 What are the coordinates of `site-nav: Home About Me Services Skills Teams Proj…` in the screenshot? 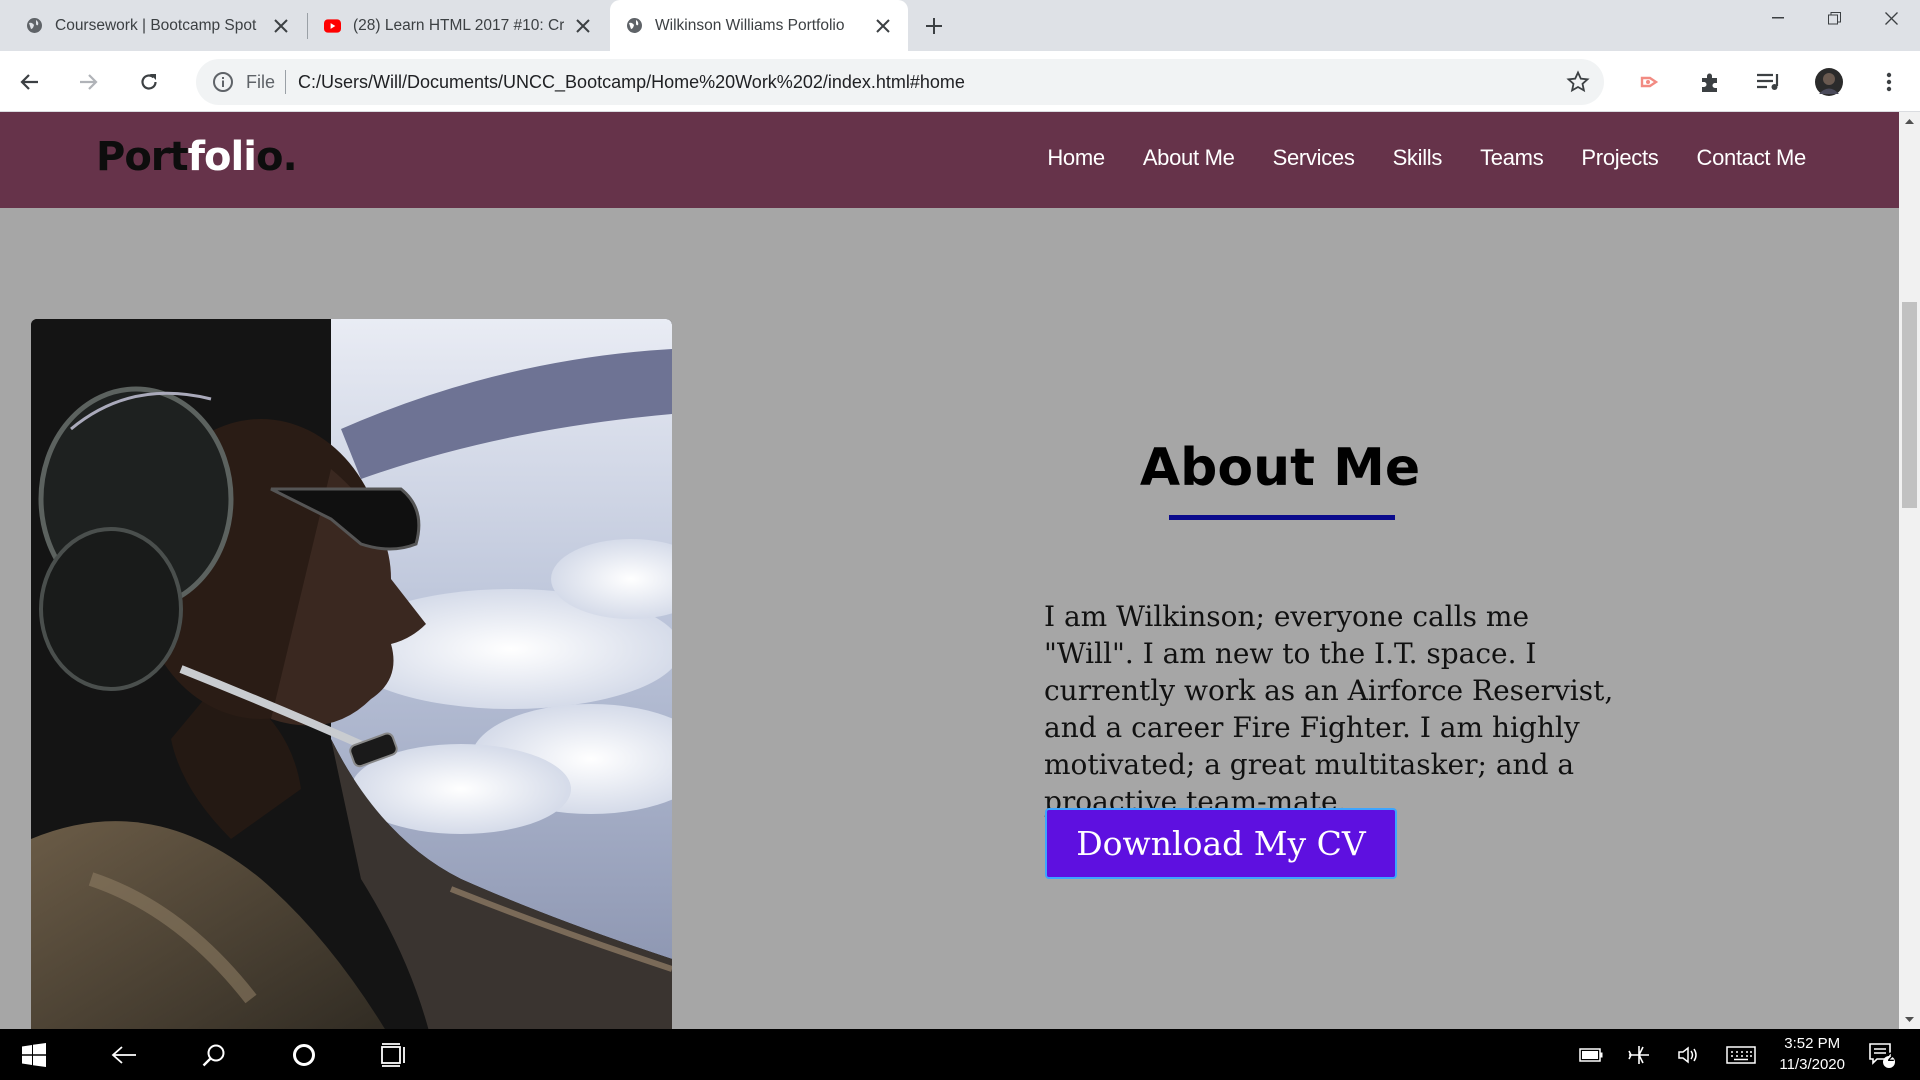 It's located at (1407, 158).